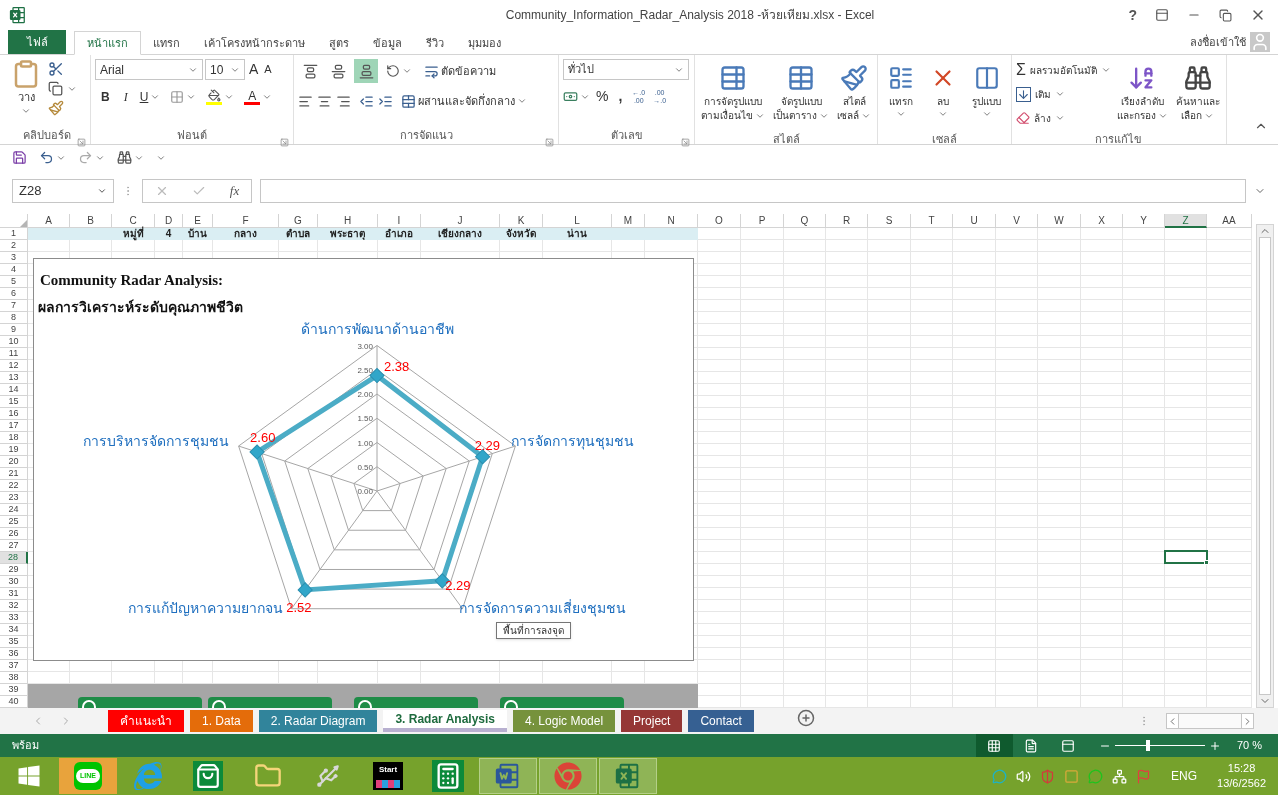 The width and height of the screenshot is (1278, 795). What do you see at coordinates (146, 721) in the screenshot?
I see `sheet-tab: คำแนะนำ` at bounding box center [146, 721].